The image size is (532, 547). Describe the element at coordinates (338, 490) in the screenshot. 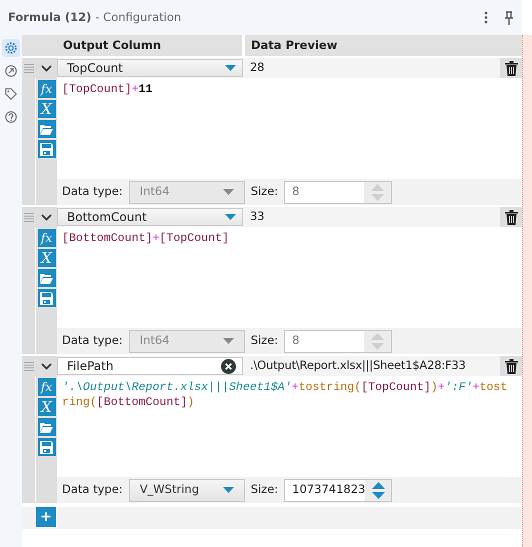

I see `size-spinner: 1073741823` at that location.